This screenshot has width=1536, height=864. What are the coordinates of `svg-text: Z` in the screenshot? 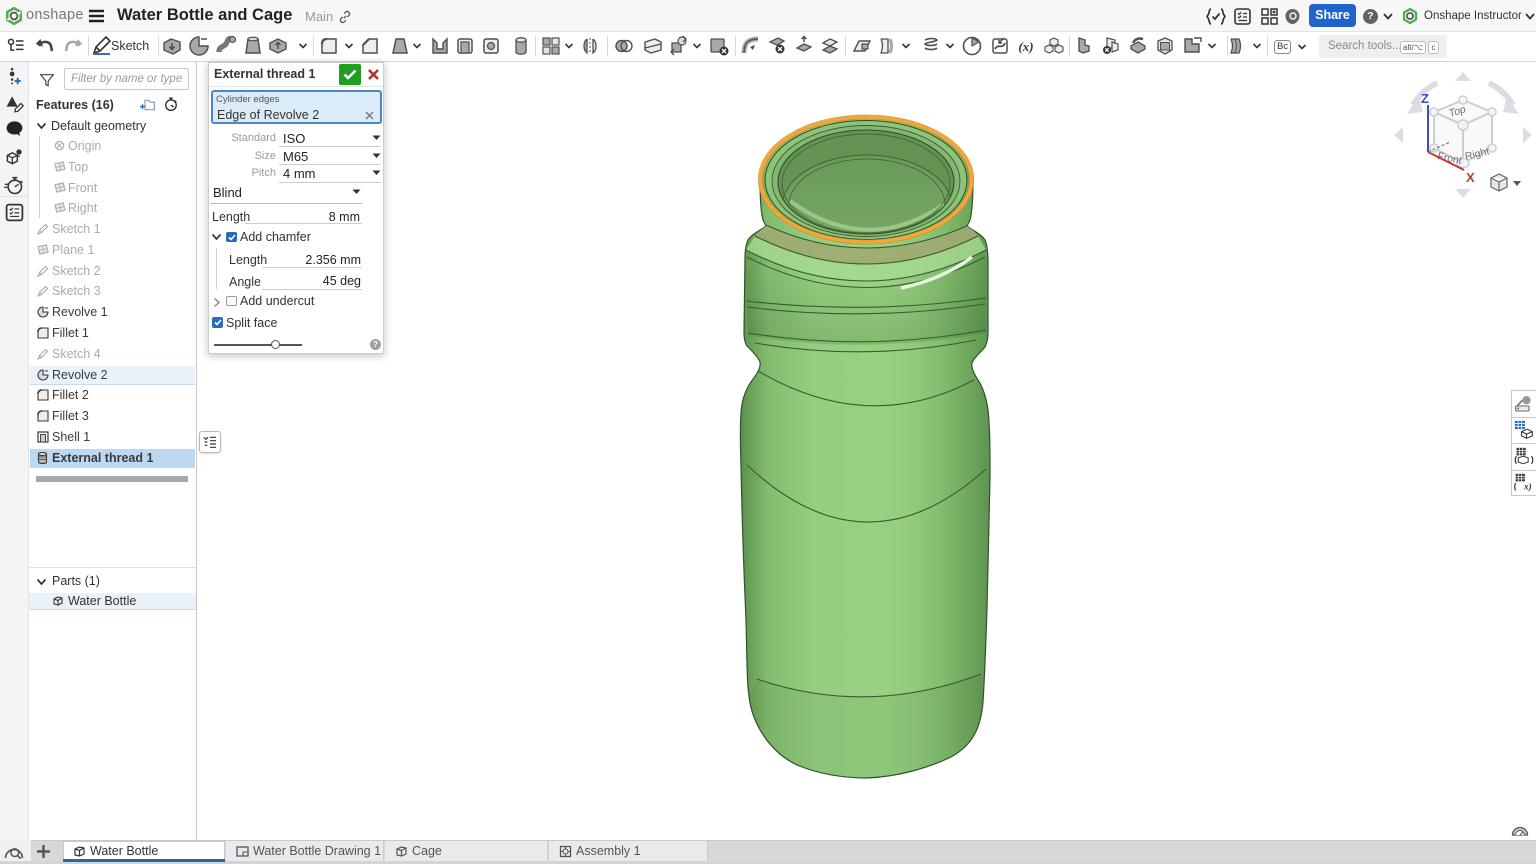 It's located at (1425, 98).